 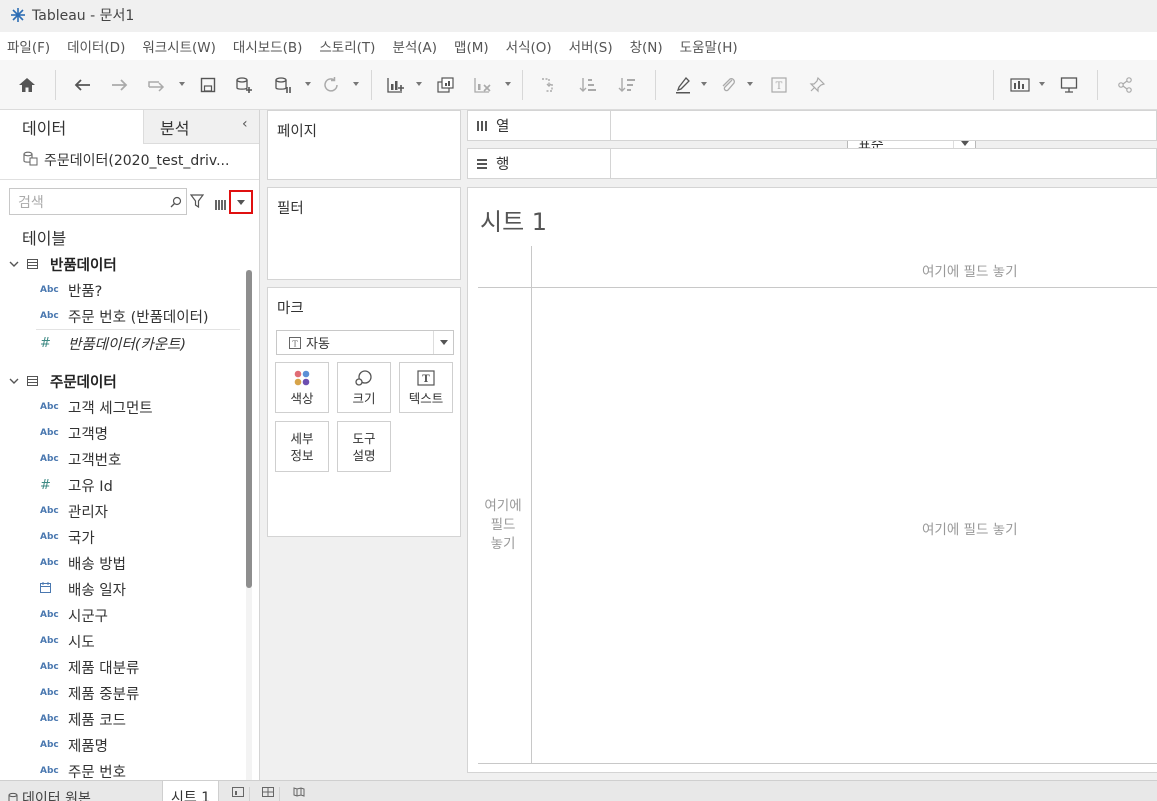 I want to click on replay-icon, so click(x=158, y=85).